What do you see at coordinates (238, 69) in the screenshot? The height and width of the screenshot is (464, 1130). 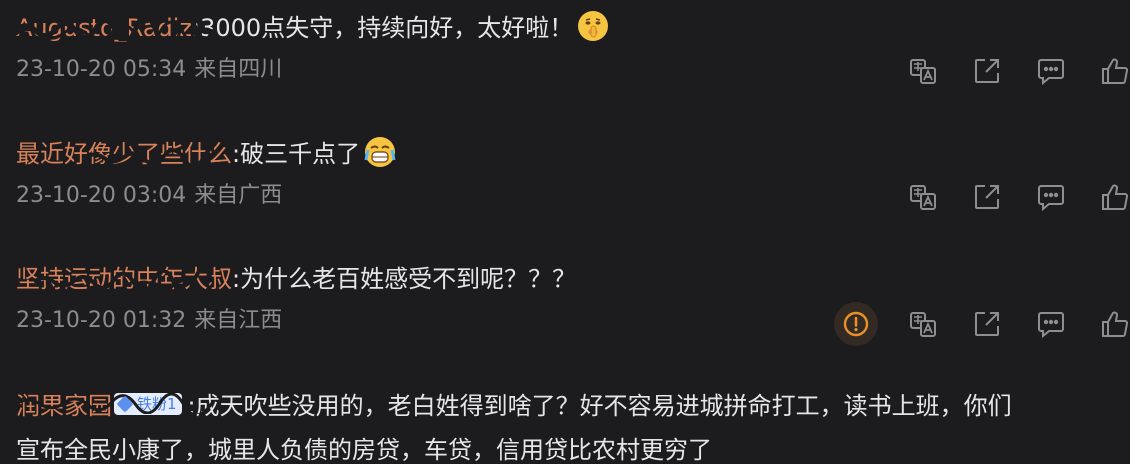 I see `comment-location: 来自四川` at bounding box center [238, 69].